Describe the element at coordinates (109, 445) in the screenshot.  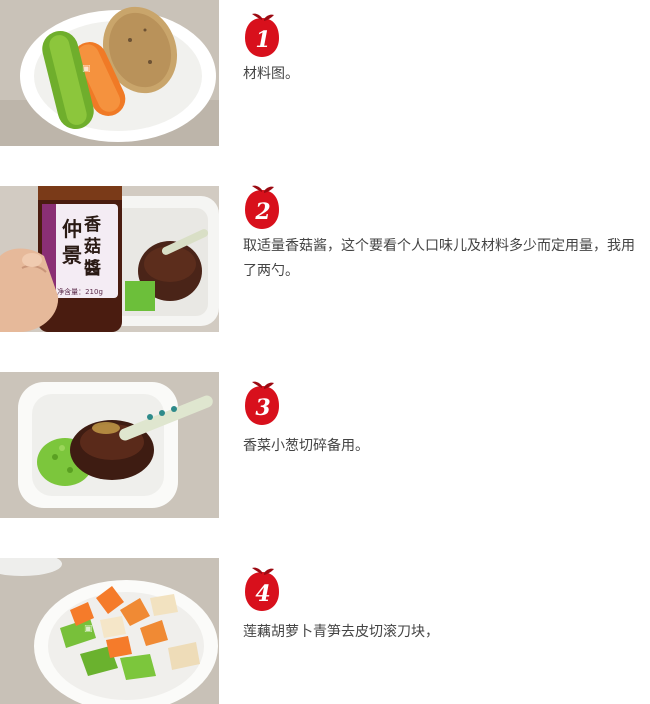
I see `step-3-photo` at that location.